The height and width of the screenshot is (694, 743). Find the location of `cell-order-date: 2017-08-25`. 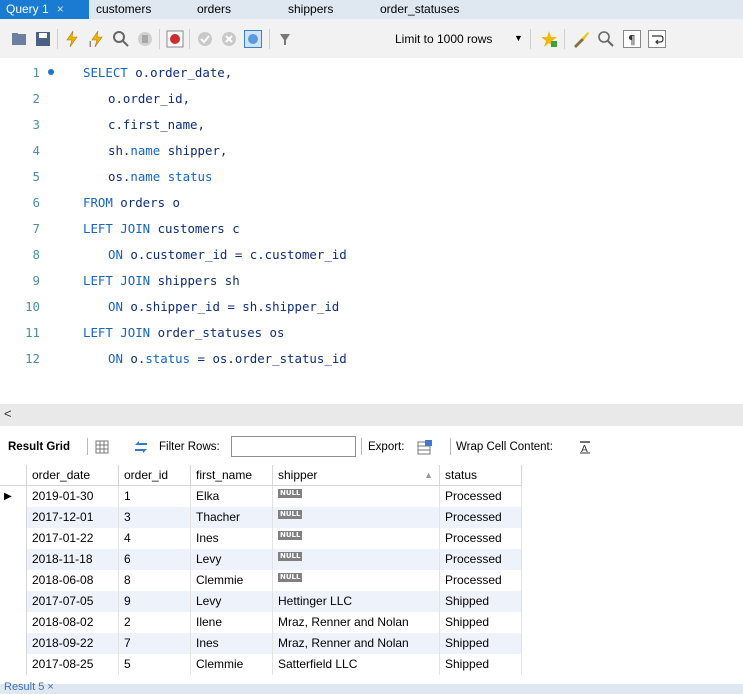

cell-order-date: 2017-08-25 is located at coordinates (73, 664).